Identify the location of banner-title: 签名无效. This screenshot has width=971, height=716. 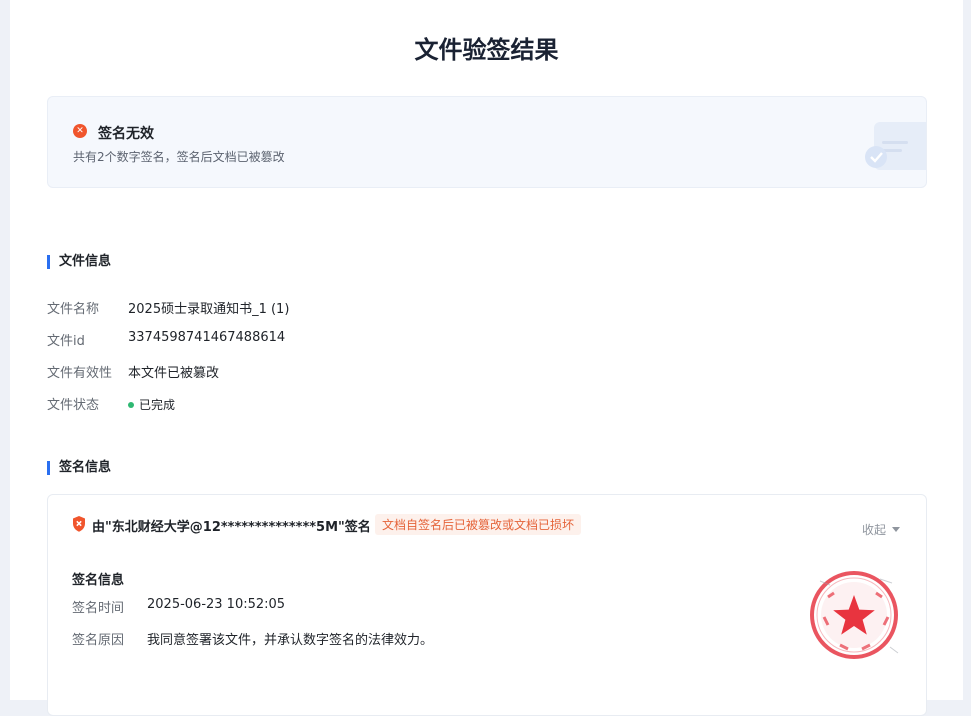
(126, 134).